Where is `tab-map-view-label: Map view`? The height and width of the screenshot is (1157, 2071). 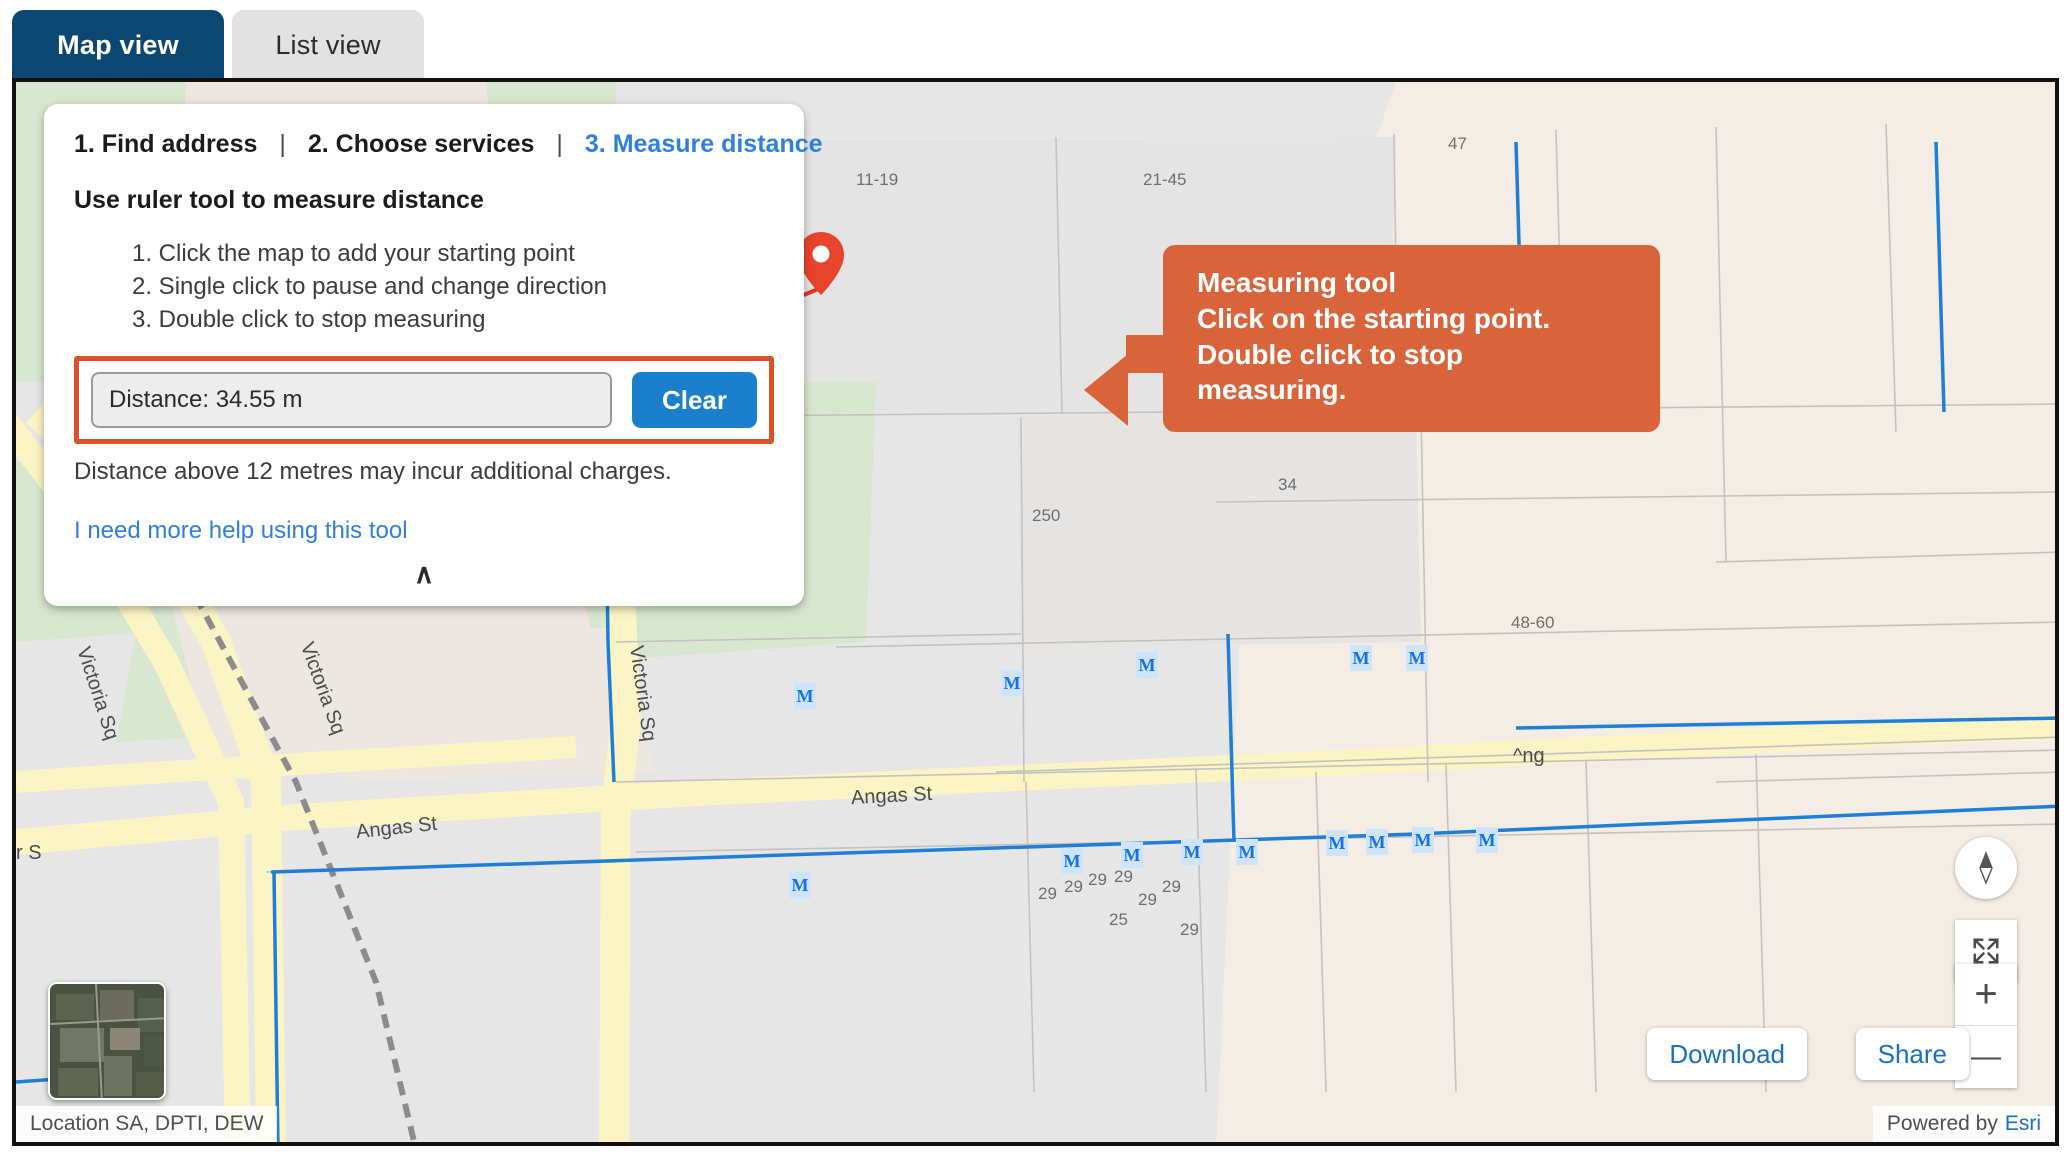
tab-map-view-label: Map view is located at coordinates (118, 44).